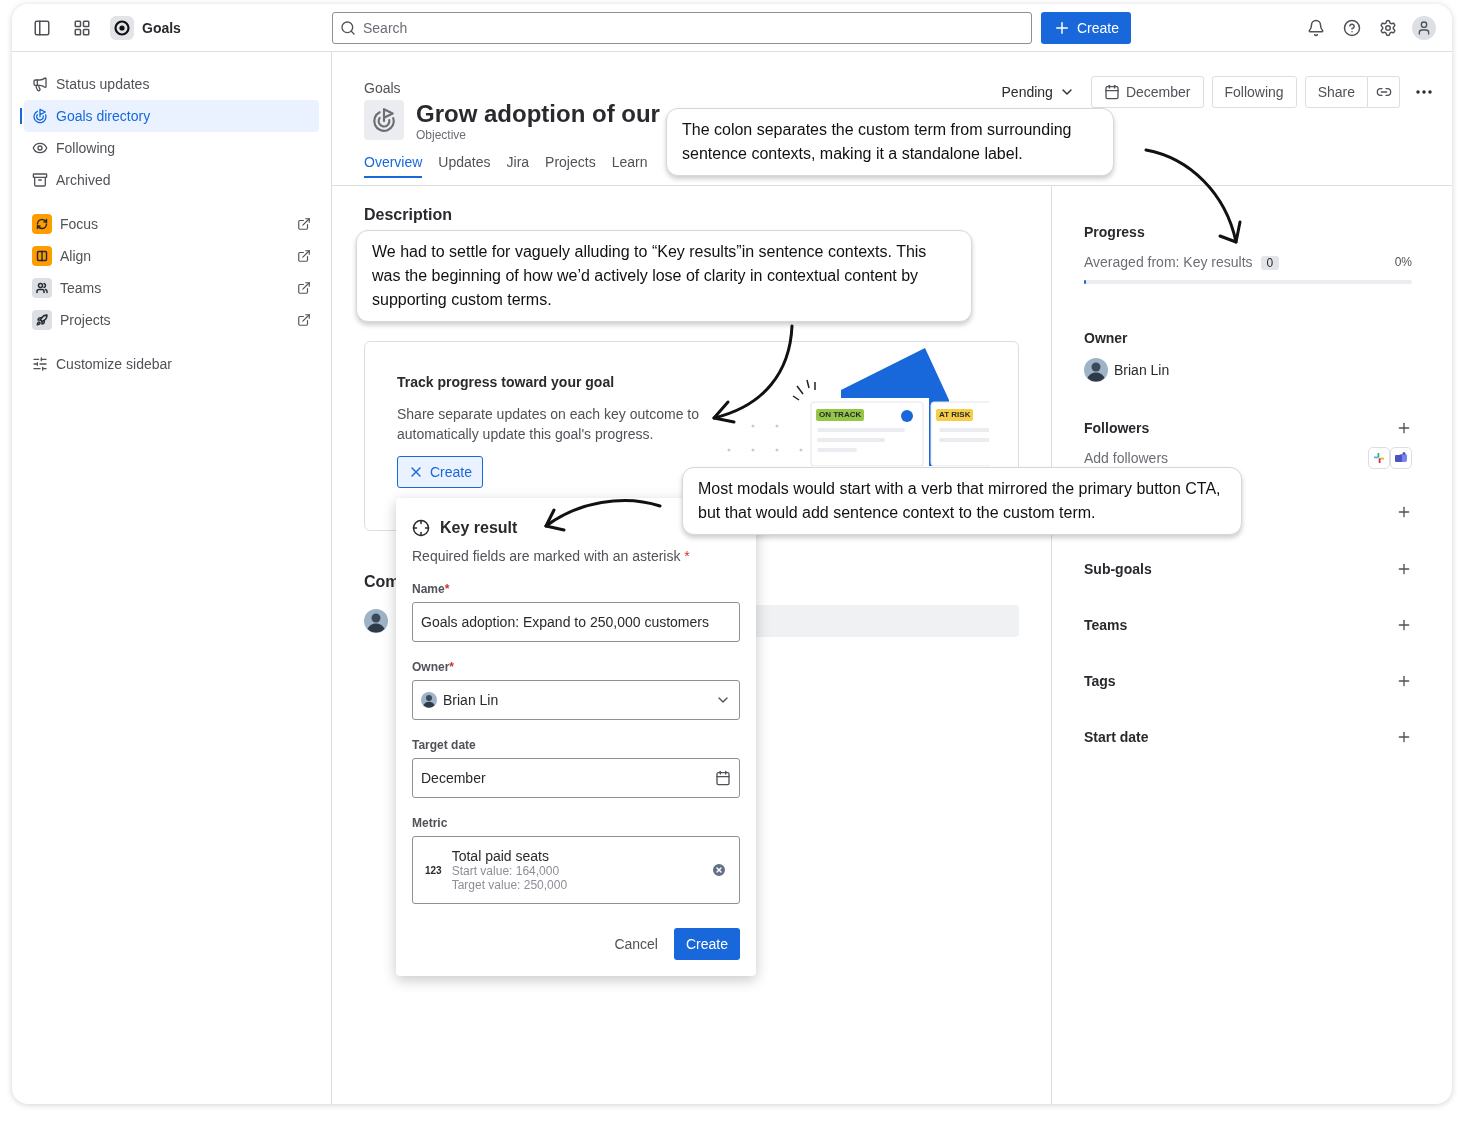  Describe the element at coordinates (1114, 232) in the screenshot. I see `section-heading: Progress` at that location.